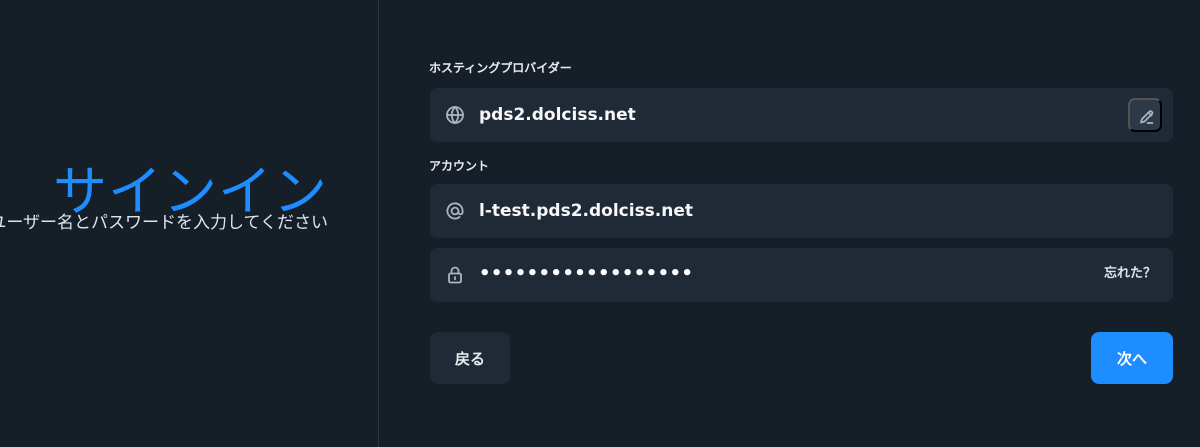 This screenshot has width=1200, height=447. What do you see at coordinates (586, 273) in the screenshot?
I see `masked-password: ••••••••••••••••••` at bounding box center [586, 273].